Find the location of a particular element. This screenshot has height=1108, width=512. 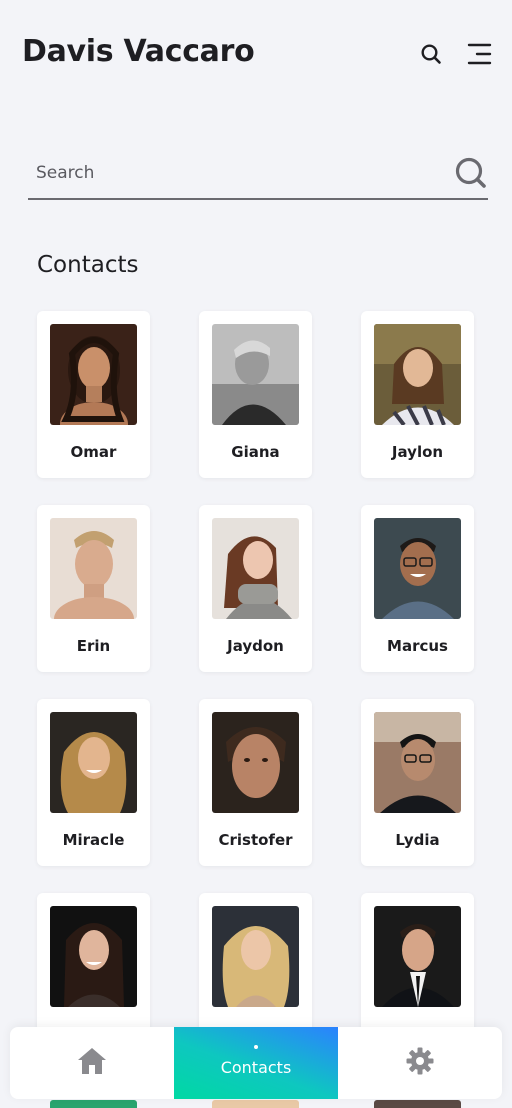

contact-name: Omar is located at coordinates (93, 452).